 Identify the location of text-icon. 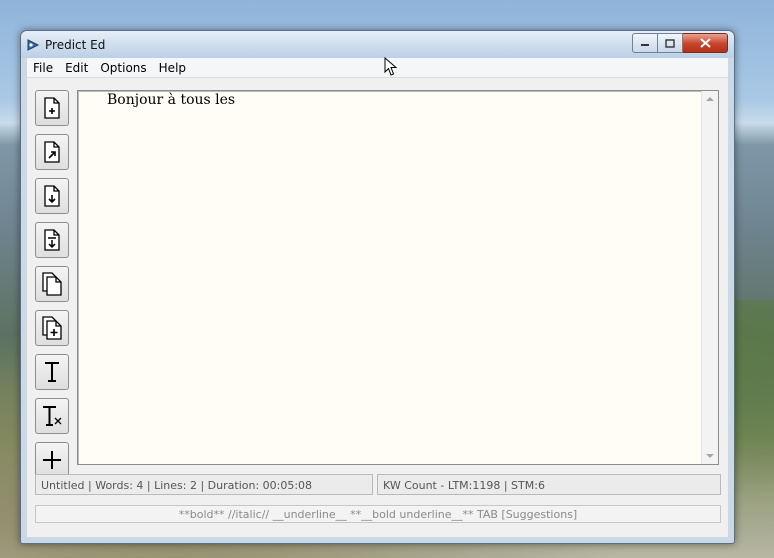
(52, 372).